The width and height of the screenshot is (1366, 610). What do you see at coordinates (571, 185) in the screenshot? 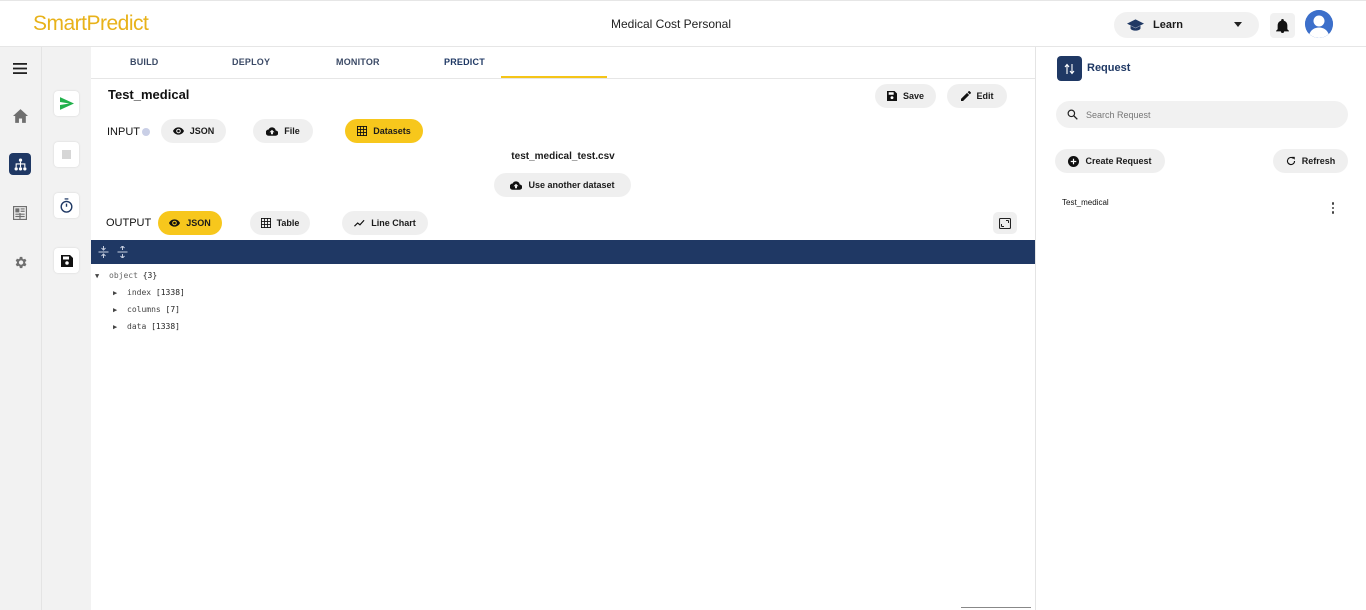
I see `use-another-dataset-label: Use another dataset` at bounding box center [571, 185].